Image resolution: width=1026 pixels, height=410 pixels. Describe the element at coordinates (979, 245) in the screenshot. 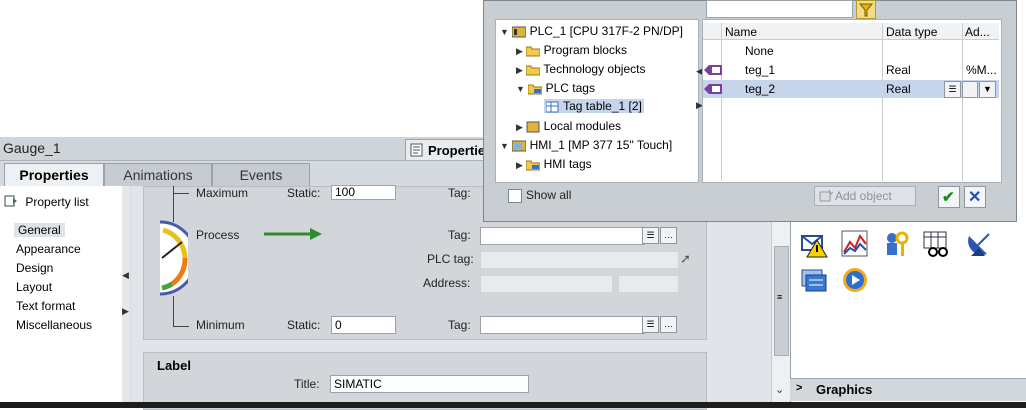

I see `satellite-dish-icon` at that location.